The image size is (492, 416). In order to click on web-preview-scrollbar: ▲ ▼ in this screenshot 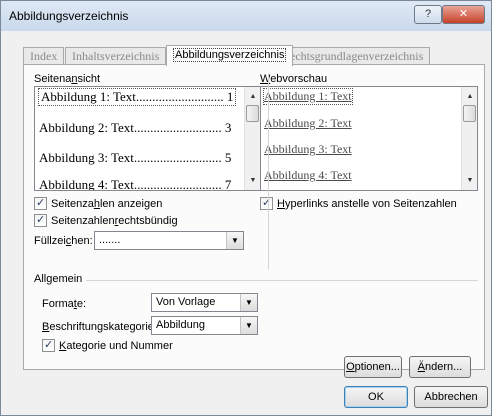, I will do `click(469, 138)`.